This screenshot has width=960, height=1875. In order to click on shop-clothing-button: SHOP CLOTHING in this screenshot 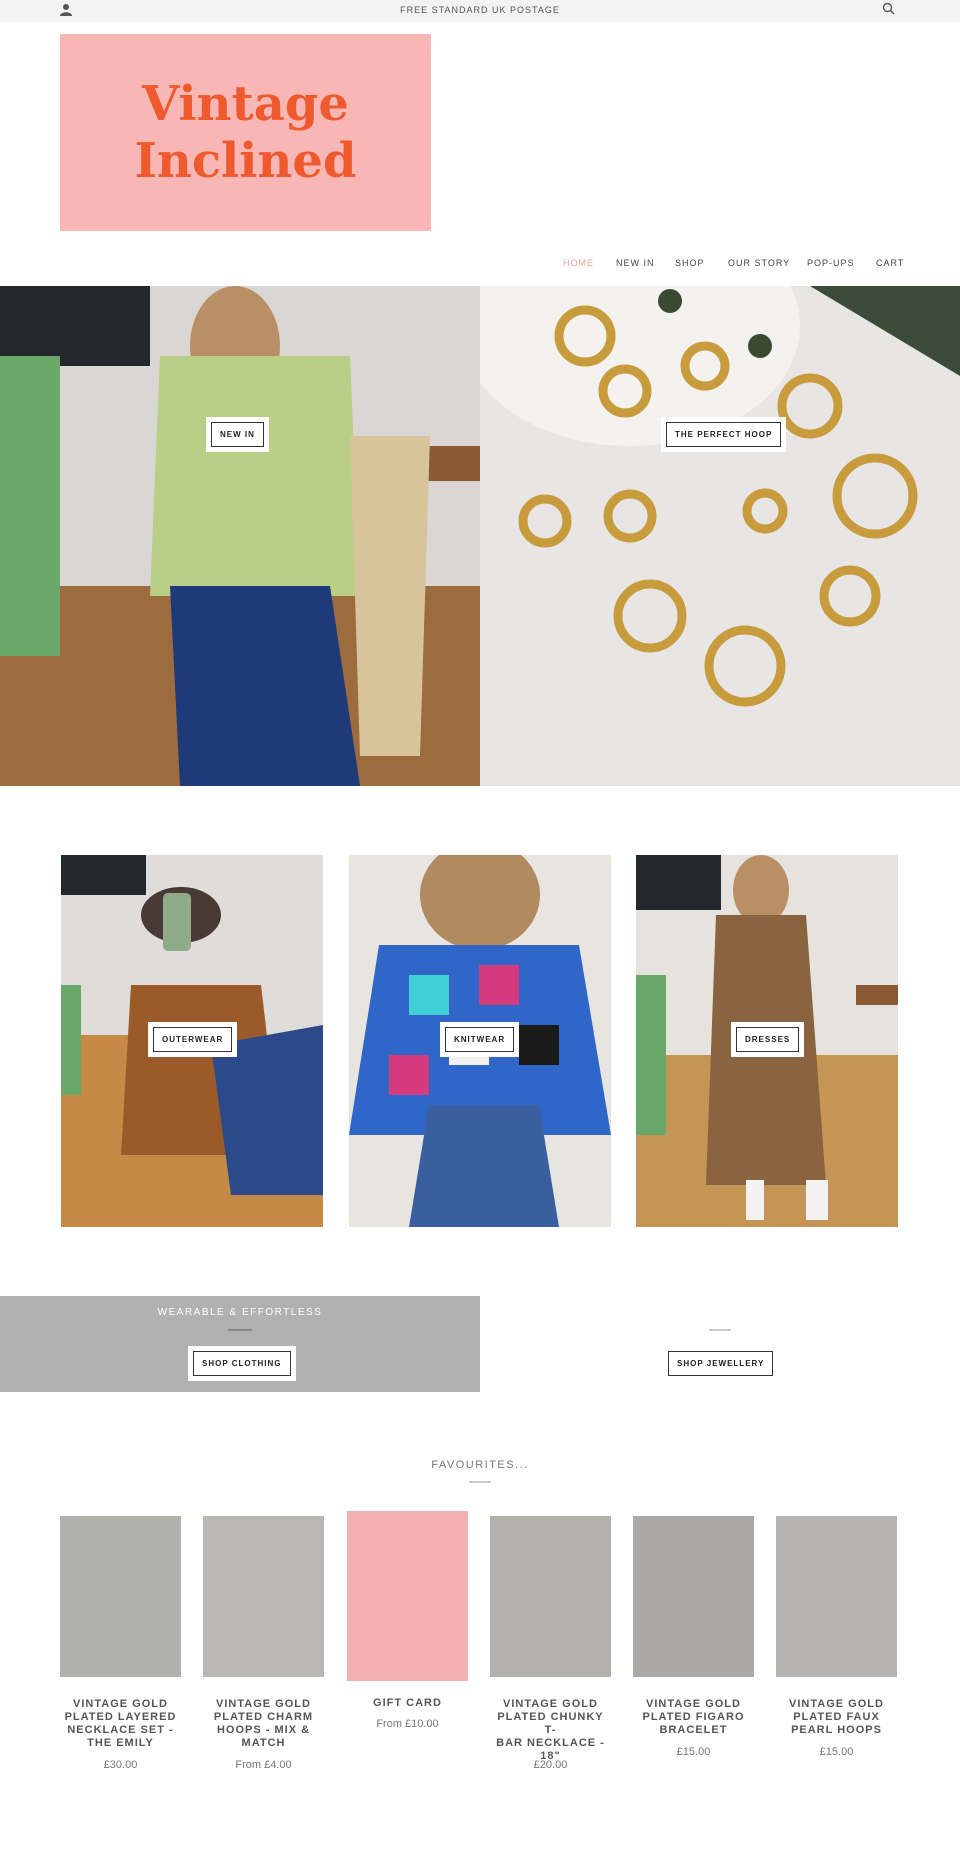, I will do `click(242, 1363)`.